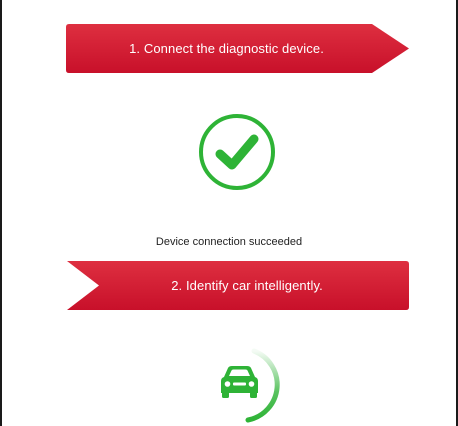 This screenshot has height=426, width=458. I want to click on car-identify-progress, so click(250, 385).